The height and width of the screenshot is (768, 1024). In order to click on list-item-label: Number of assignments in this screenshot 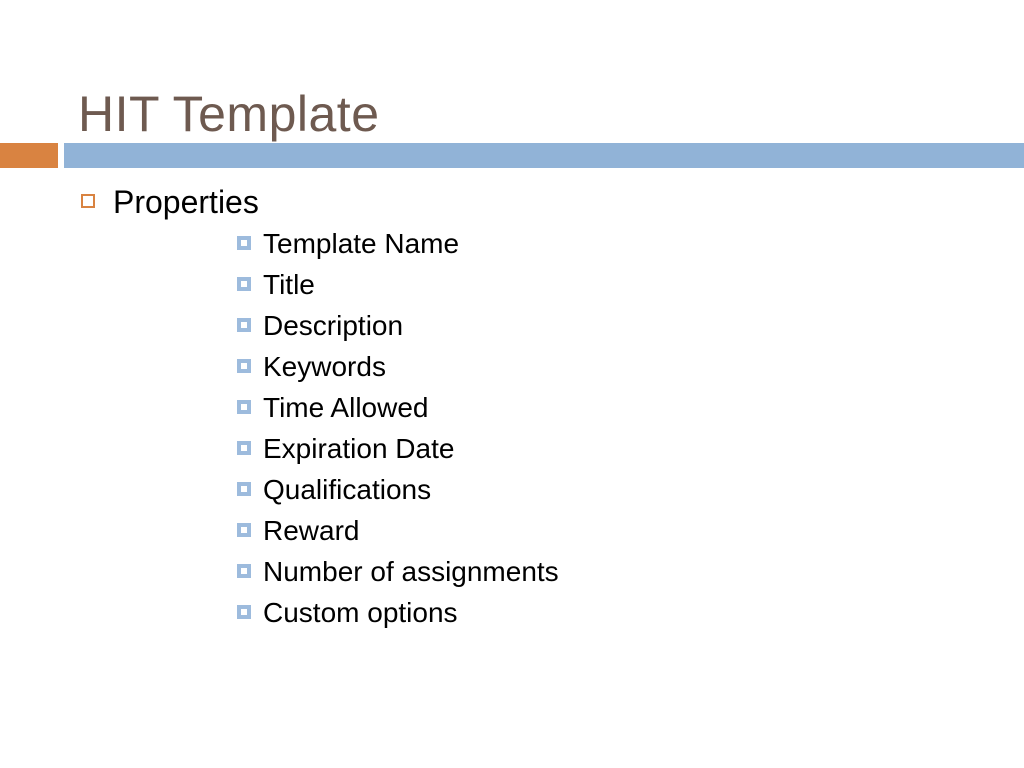, I will do `click(411, 571)`.